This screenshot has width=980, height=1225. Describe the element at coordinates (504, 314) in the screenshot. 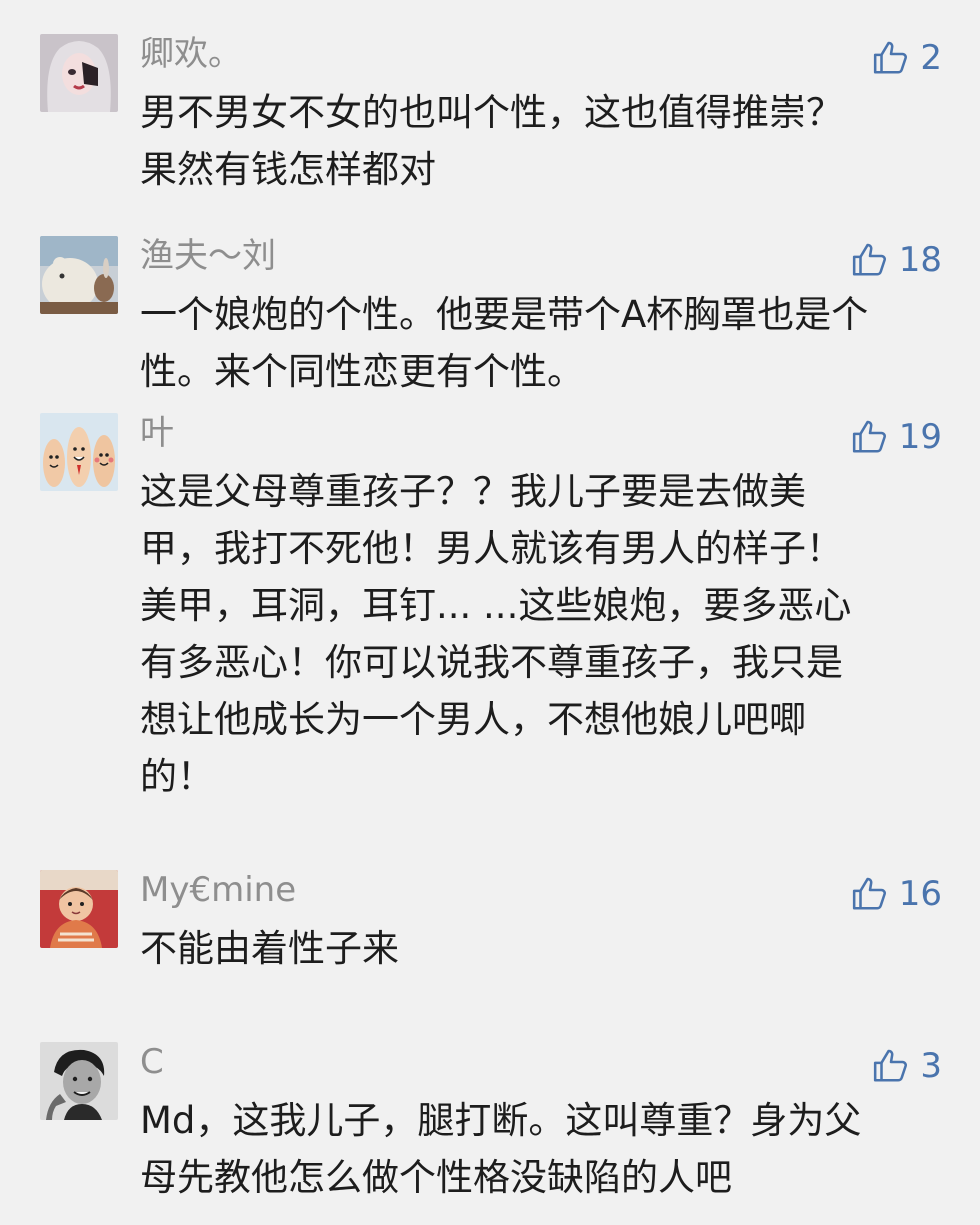

I see `comment-line: 一个娘炮的个性。他要是带个A杯胸罩也是个` at that location.